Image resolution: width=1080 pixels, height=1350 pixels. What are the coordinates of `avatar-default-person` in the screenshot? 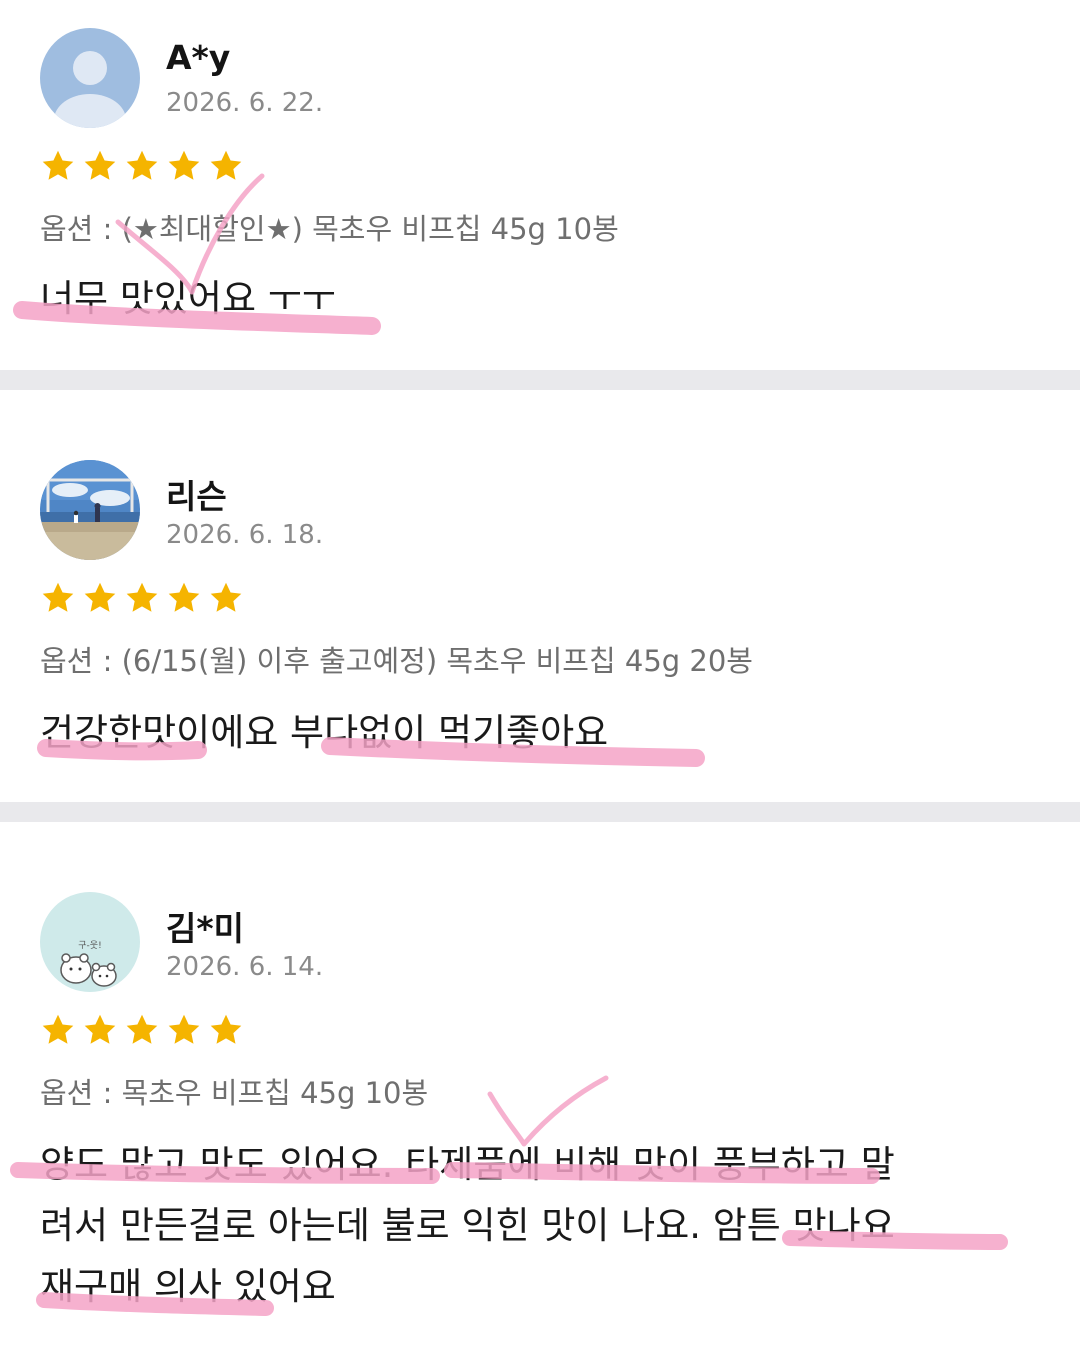 It's located at (90, 78).